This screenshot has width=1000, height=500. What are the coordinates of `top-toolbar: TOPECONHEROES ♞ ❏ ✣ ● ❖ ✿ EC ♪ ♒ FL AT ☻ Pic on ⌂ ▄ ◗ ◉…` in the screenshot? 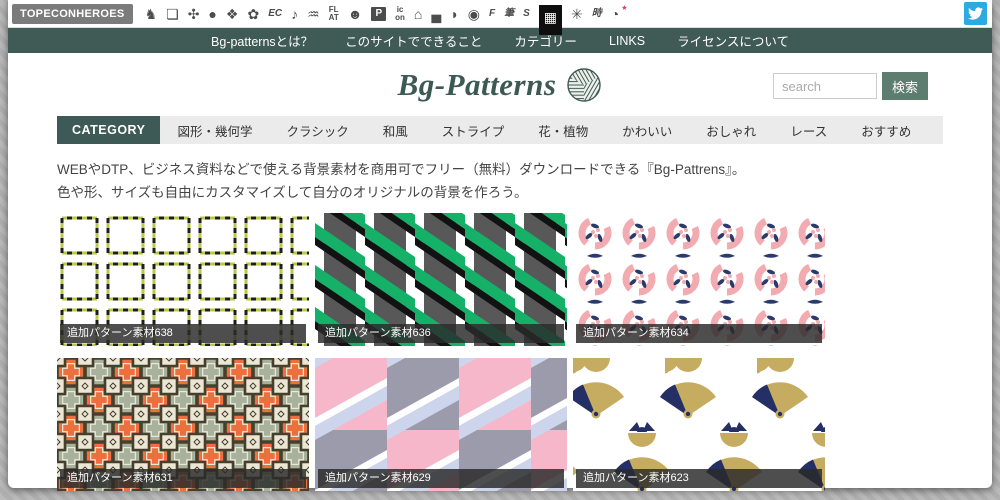 It's located at (500, 17).